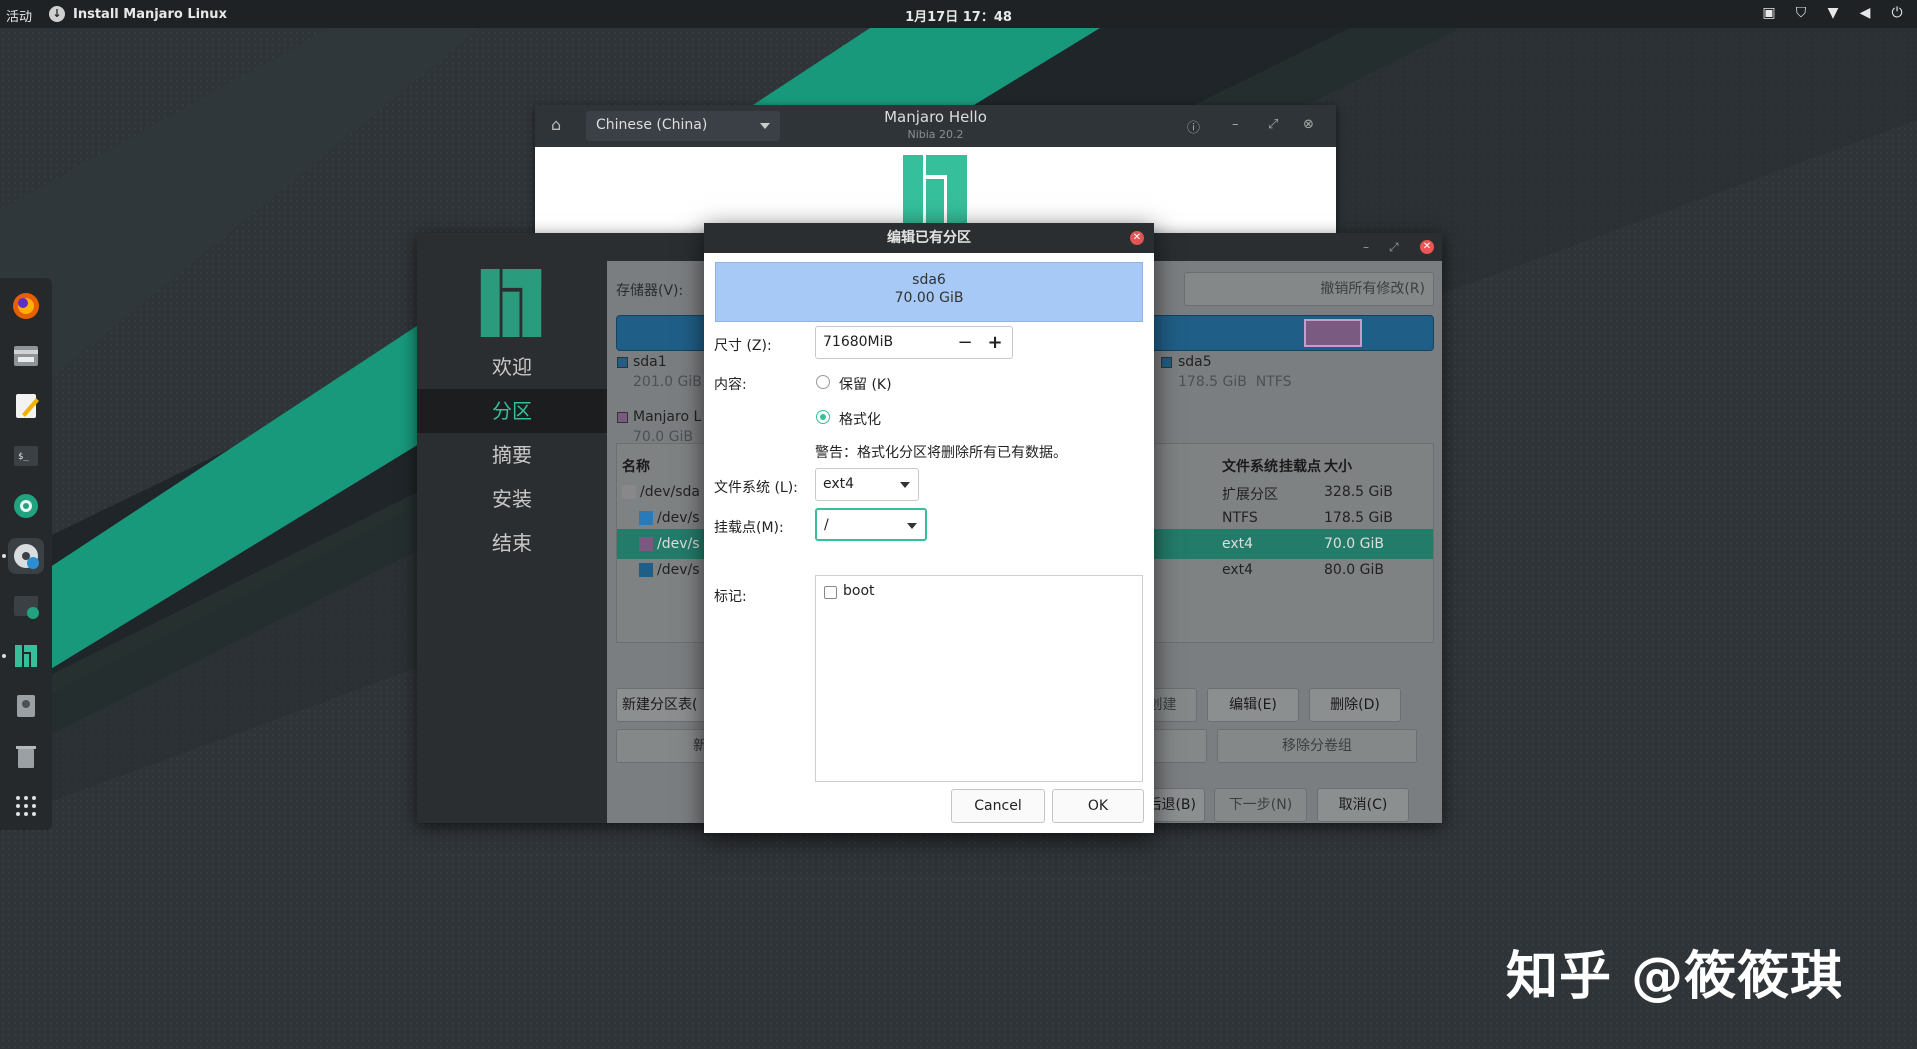  What do you see at coordinates (1253, 705) in the screenshot?
I see `edit-button: 编辑(E)` at bounding box center [1253, 705].